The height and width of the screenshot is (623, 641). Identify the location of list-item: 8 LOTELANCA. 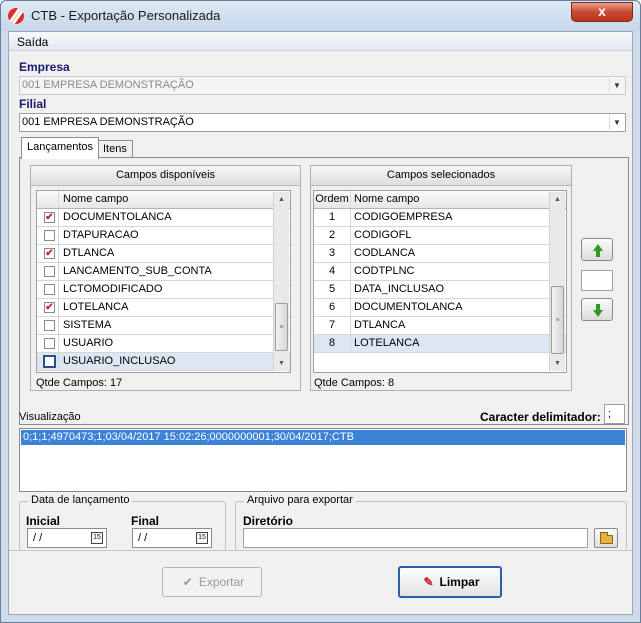
(440, 344).